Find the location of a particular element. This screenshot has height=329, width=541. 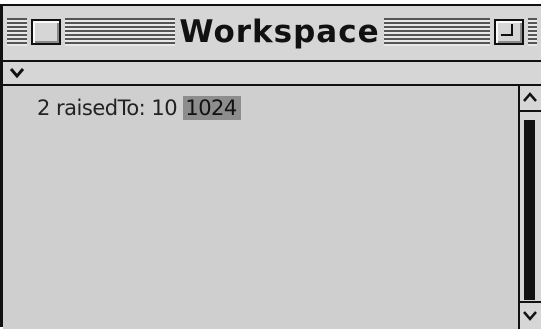

window-title-container: Workspace is located at coordinates (279, 32).